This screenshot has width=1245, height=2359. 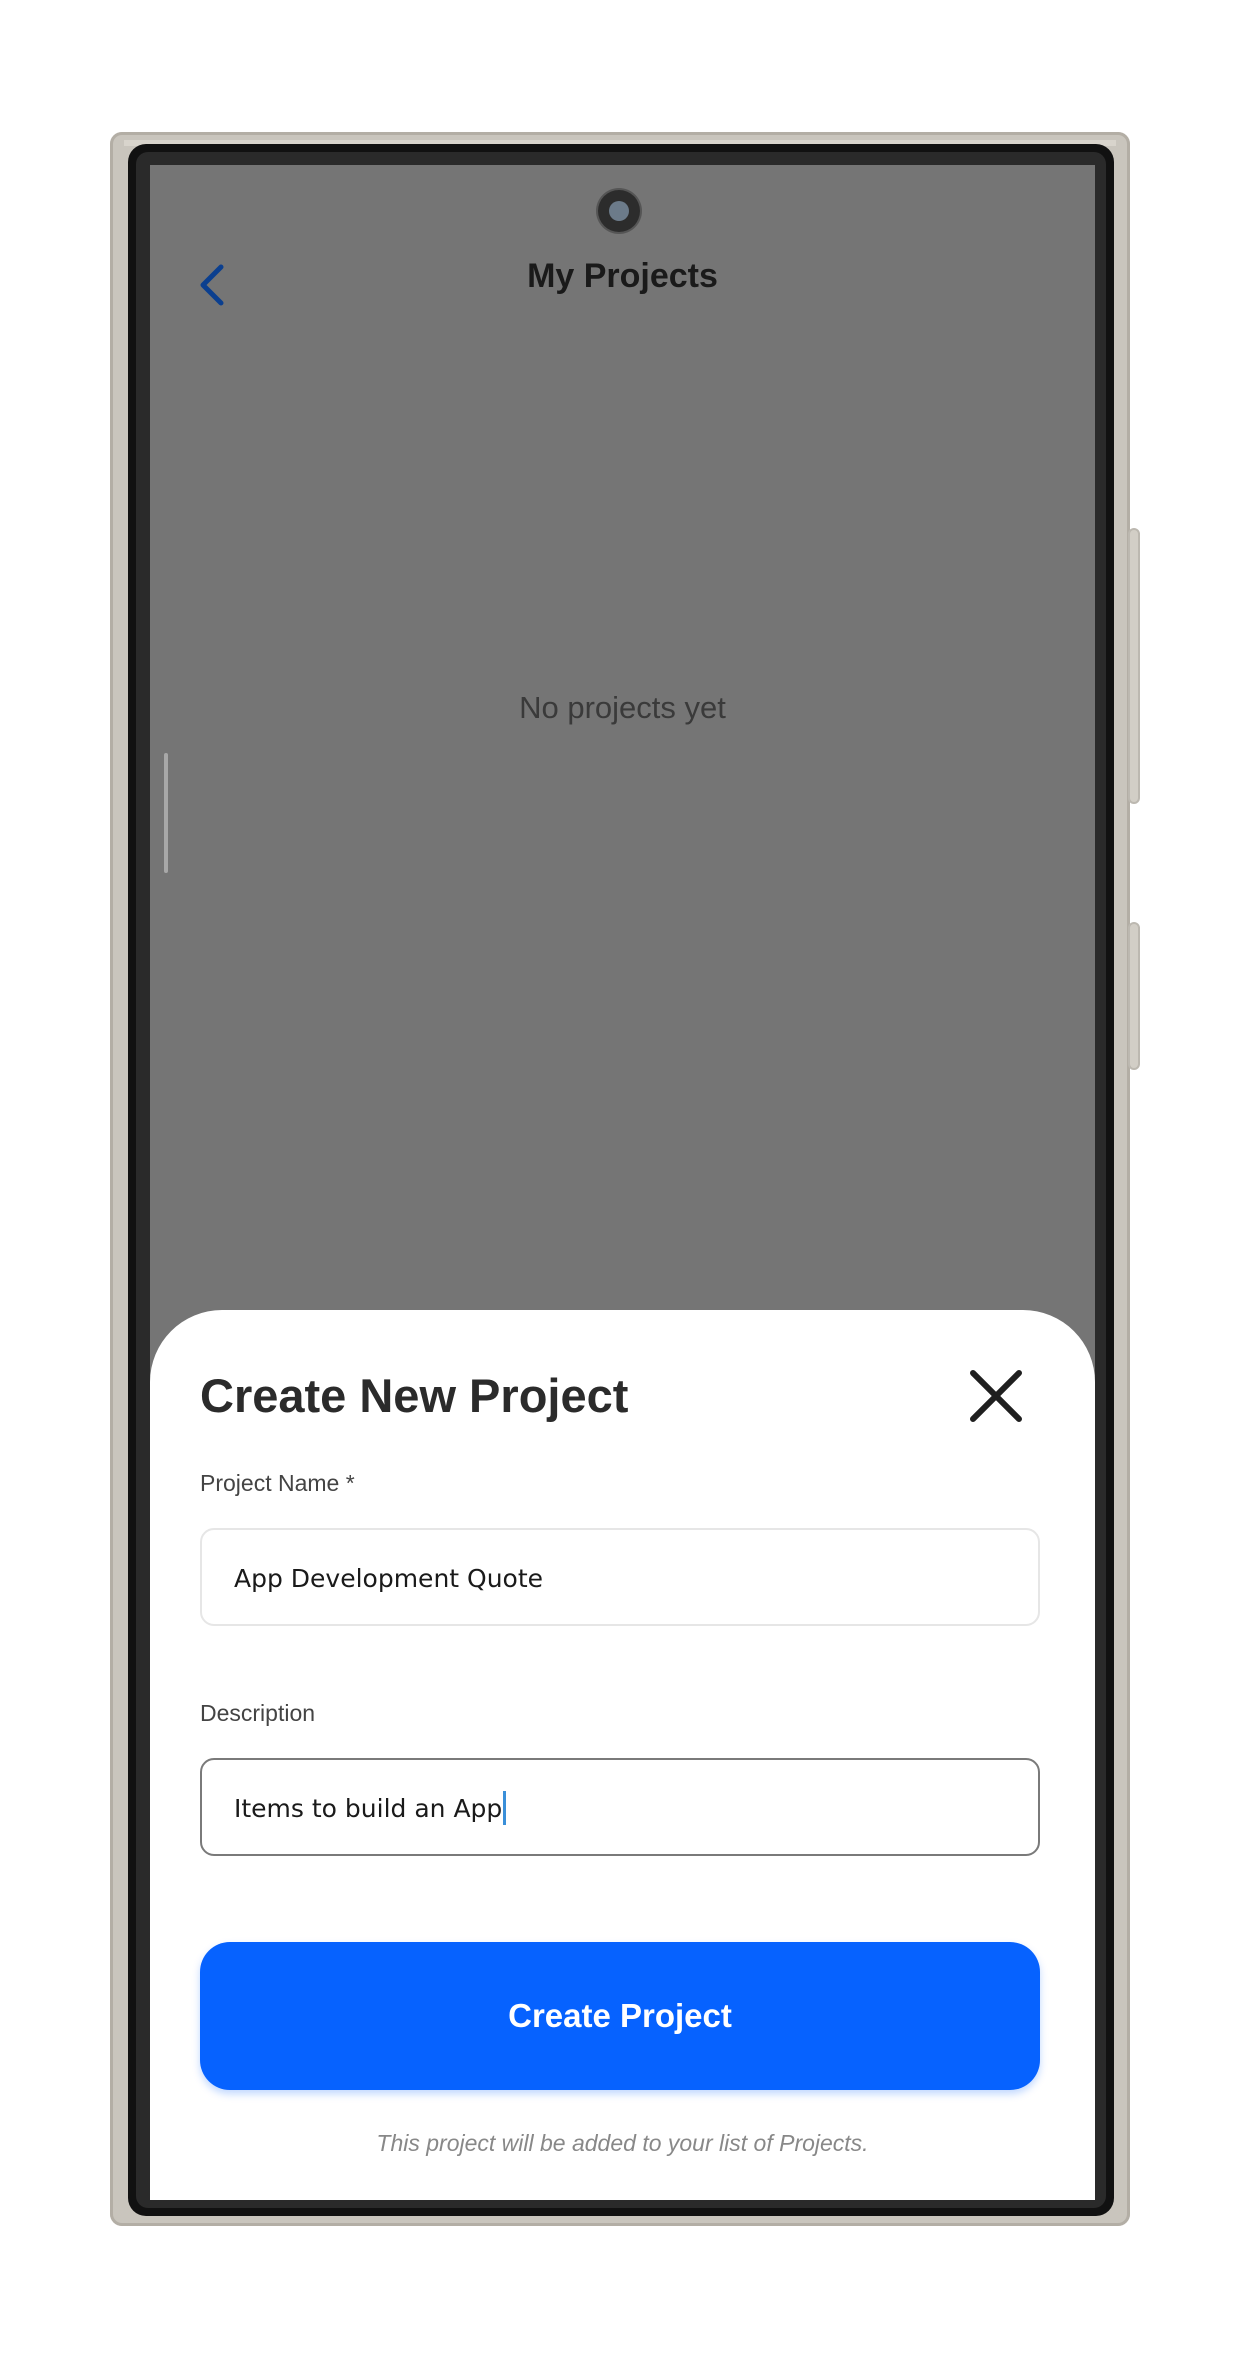 I want to click on close-button, so click(x=996, y=1396).